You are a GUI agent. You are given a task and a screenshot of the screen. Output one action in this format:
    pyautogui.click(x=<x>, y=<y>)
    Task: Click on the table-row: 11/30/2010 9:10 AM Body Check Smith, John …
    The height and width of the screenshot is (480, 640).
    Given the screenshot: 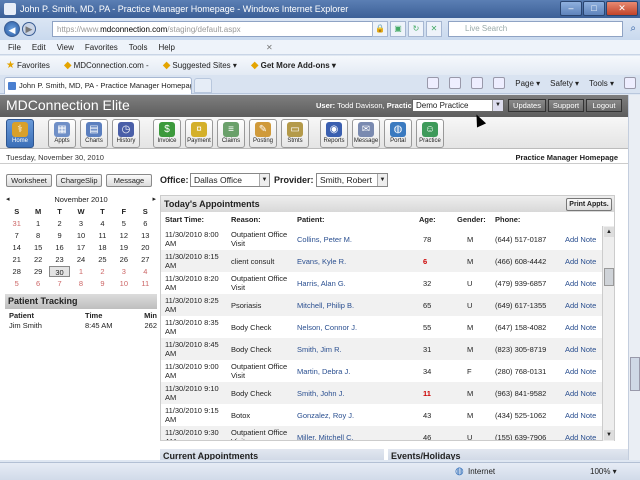 What is the action you would take?
    pyautogui.click(x=387, y=393)
    